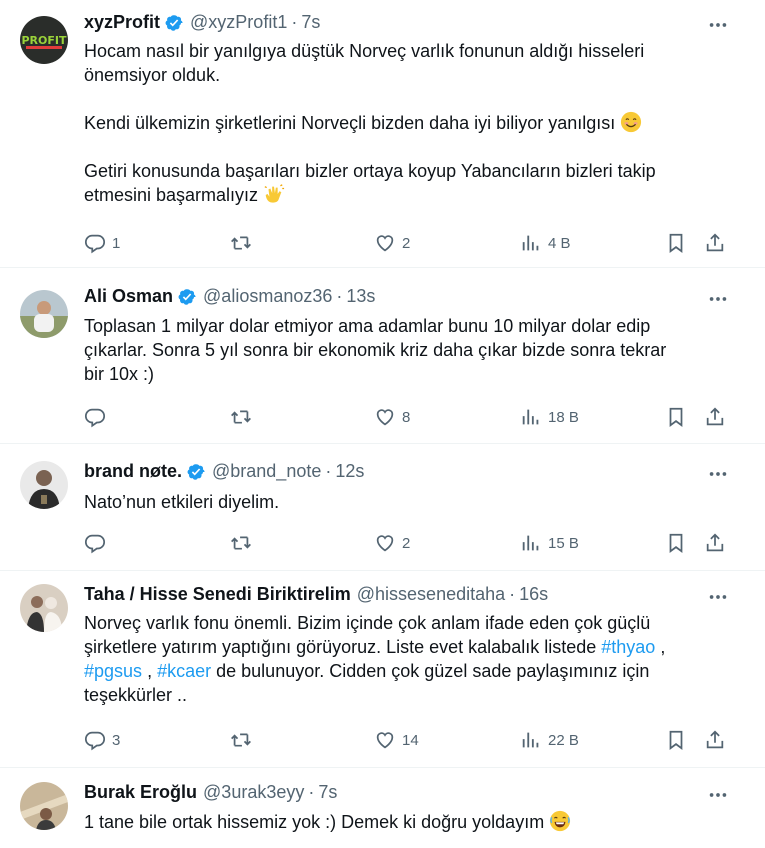 The height and width of the screenshot is (848, 765). Describe the element at coordinates (102, 740) in the screenshot. I see `reply-button: 3` at that location.